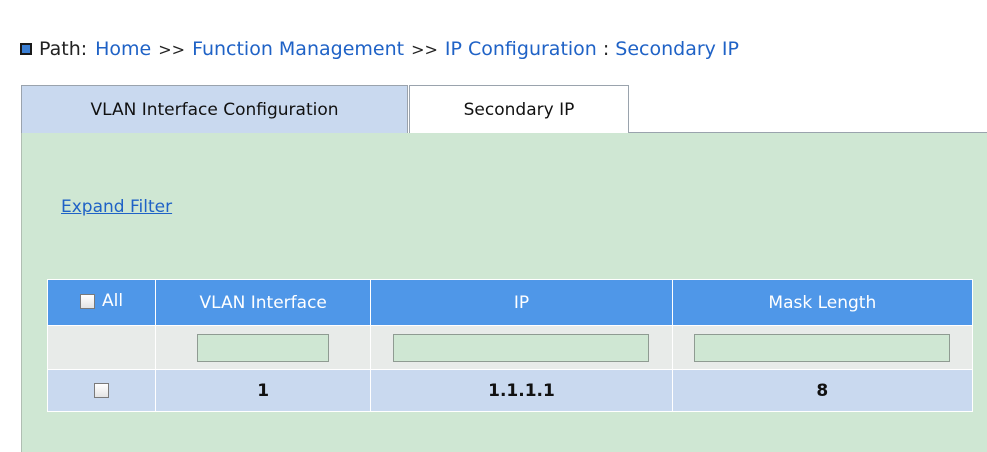 This screenshot has width=987, height=452. I want to click on filter-cell-mask-length, so click(822, 347).